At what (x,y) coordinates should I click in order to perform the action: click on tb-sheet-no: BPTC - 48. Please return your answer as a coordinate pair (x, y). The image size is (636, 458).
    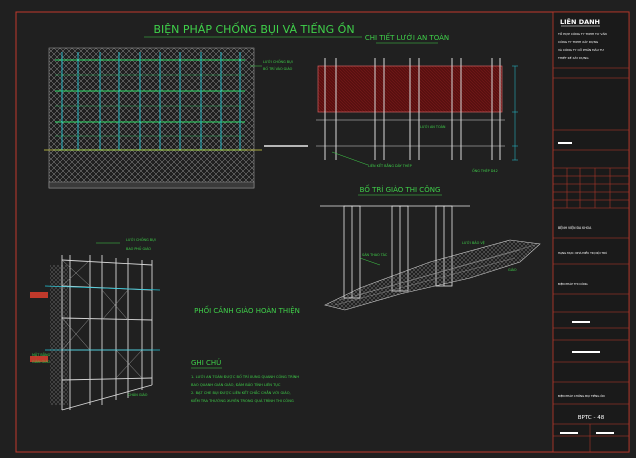
    Looking at the image, I should click on (591, 418).